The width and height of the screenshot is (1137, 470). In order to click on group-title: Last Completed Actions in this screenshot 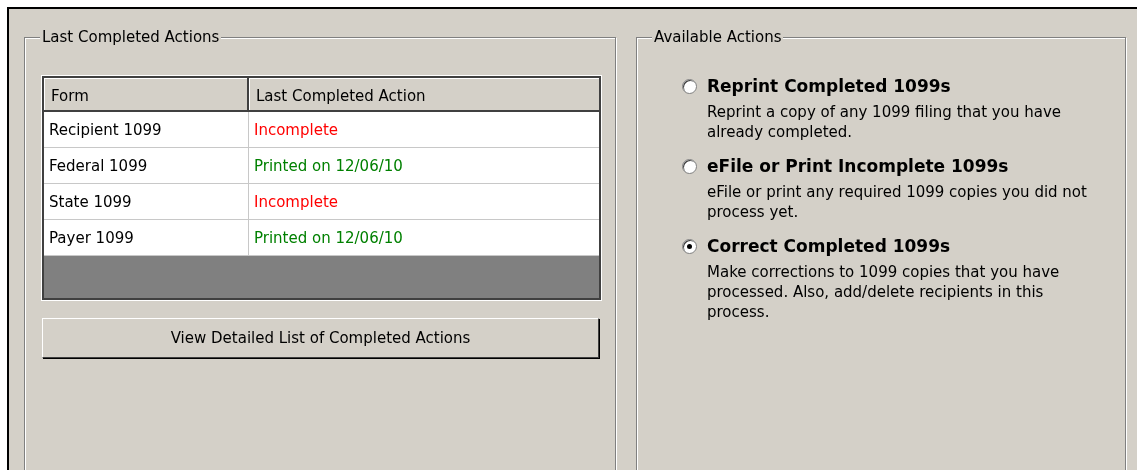, I will do `click(131, 37)`.